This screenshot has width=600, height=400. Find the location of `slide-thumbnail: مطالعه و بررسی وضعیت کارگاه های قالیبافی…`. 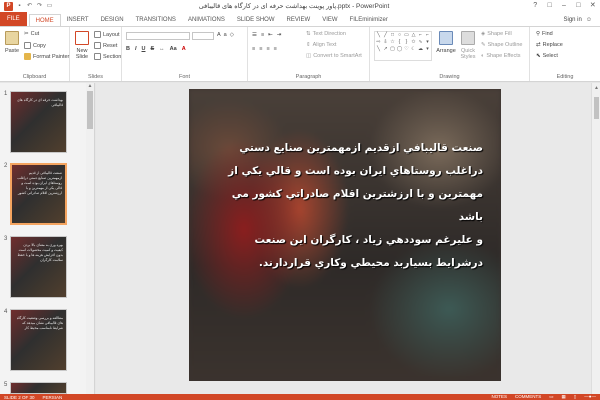

slide-thumbnail: مطالعه و بررسی وضعیت کارگاه های قالیبافی… is located at coordinates (38, 340).